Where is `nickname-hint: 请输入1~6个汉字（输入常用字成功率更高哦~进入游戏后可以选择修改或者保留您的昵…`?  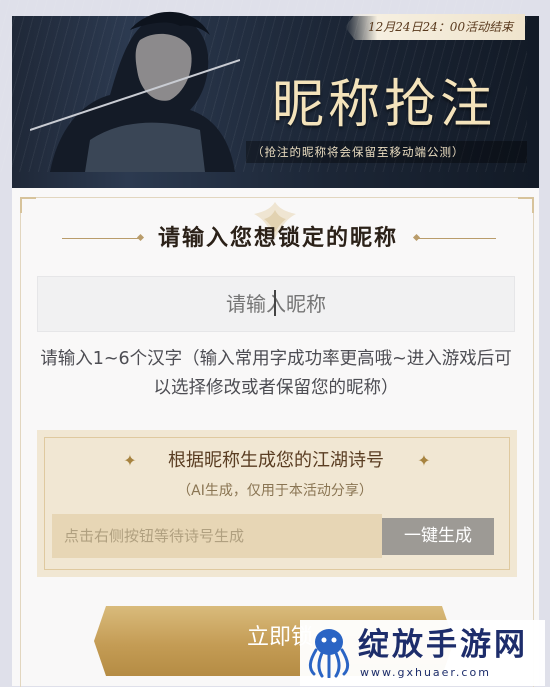 nickname-hint: 请输入1~6个汉字（输入常用字成功率更高哦~进入游戏后可以选择修改或者保留您的昵… is located at coordinates (276, 373).